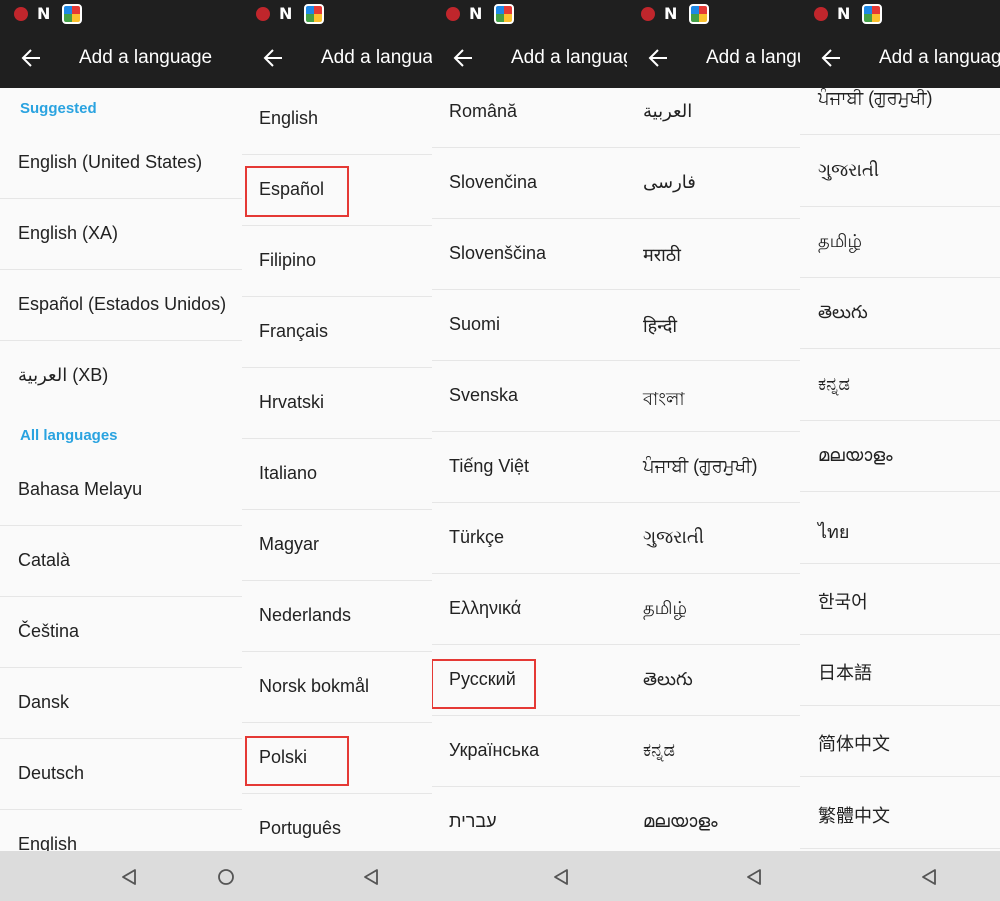  I want to click on language-item: Slovenščina, so click(529, 254).